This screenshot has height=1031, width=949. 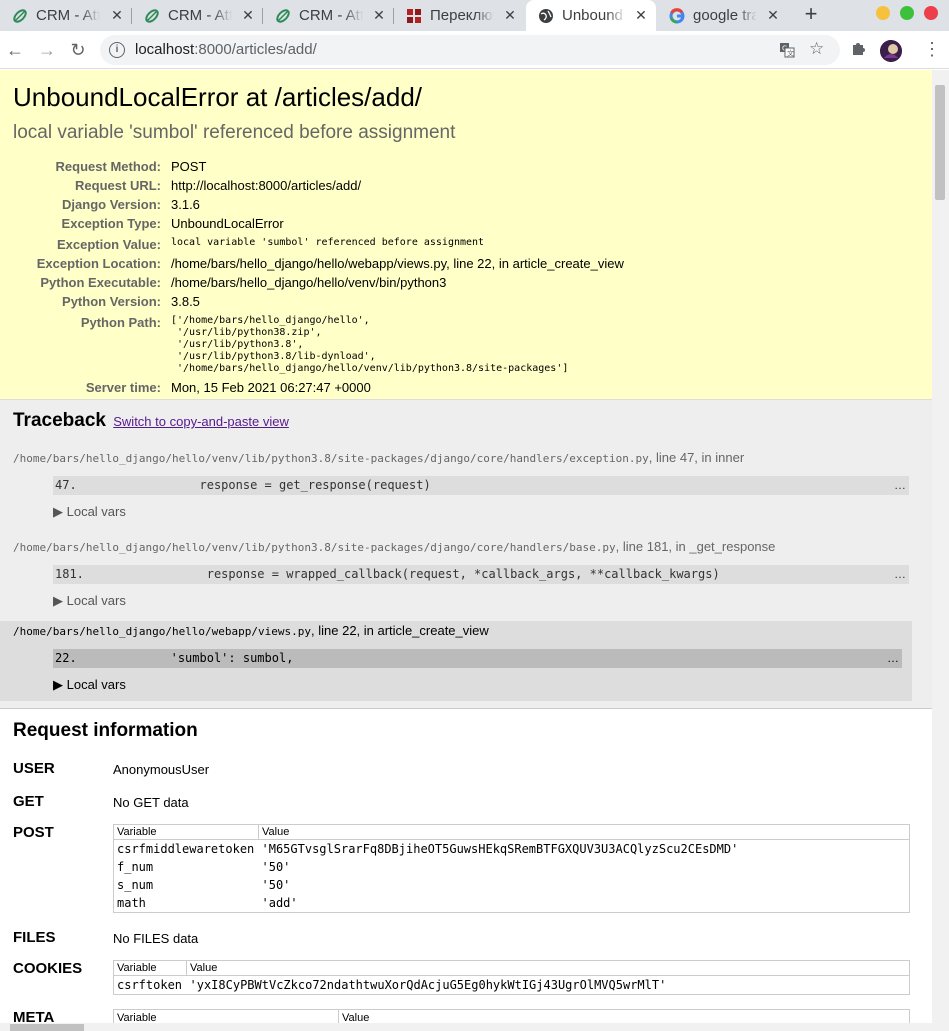 I want to click on variable-name: csrfmiddlewaretoken, so click(x=186, y=849).